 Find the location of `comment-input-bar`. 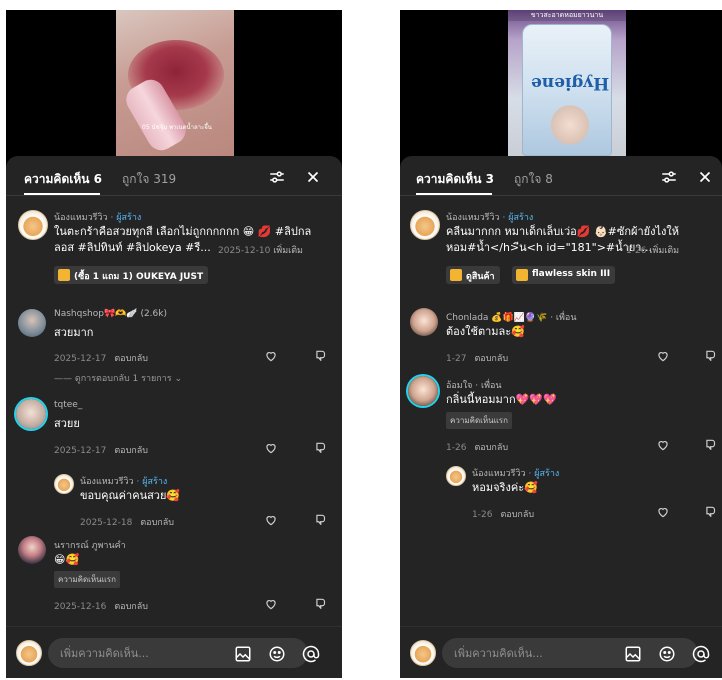

comment-input-bar is located at coordinates (561, 652).